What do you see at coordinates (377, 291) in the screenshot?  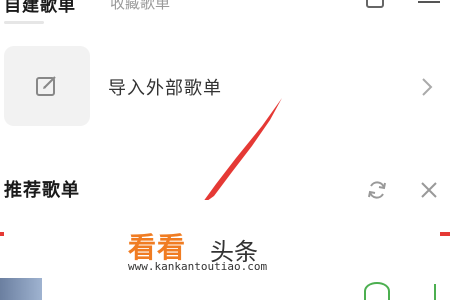 I see `headphones-icon` at bounding box center [377, 291].